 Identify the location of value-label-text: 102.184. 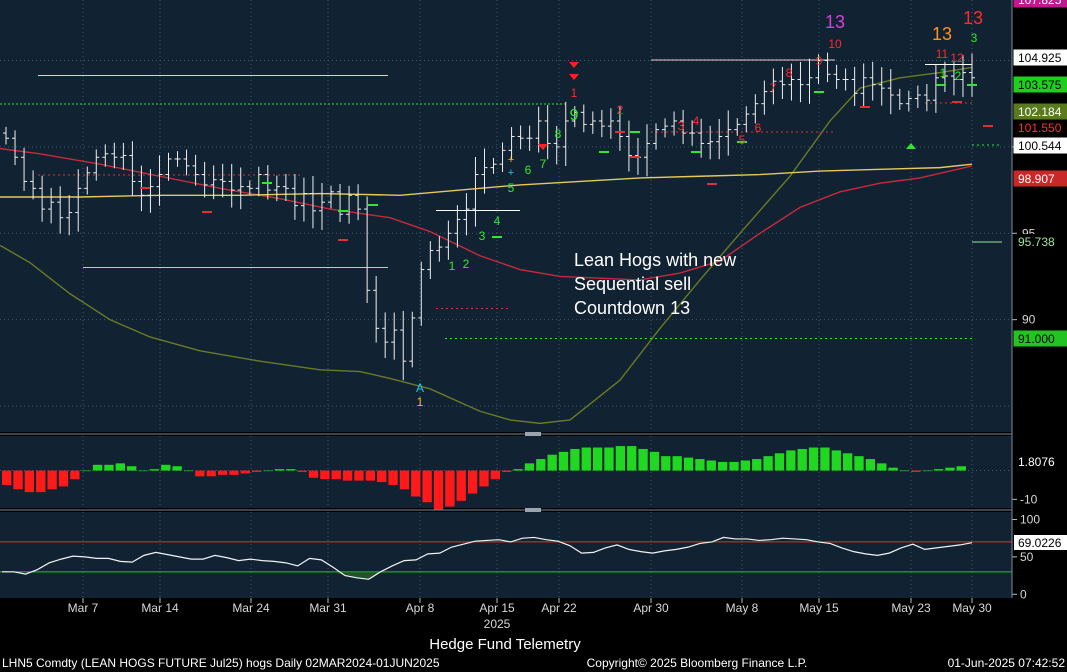
(1040, 112).